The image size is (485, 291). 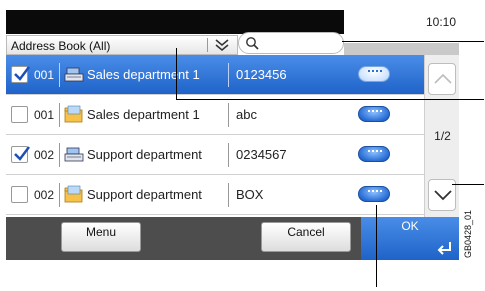 I want to click on footer-bar: Menu Cancel OK, so click(x=232, y=238).